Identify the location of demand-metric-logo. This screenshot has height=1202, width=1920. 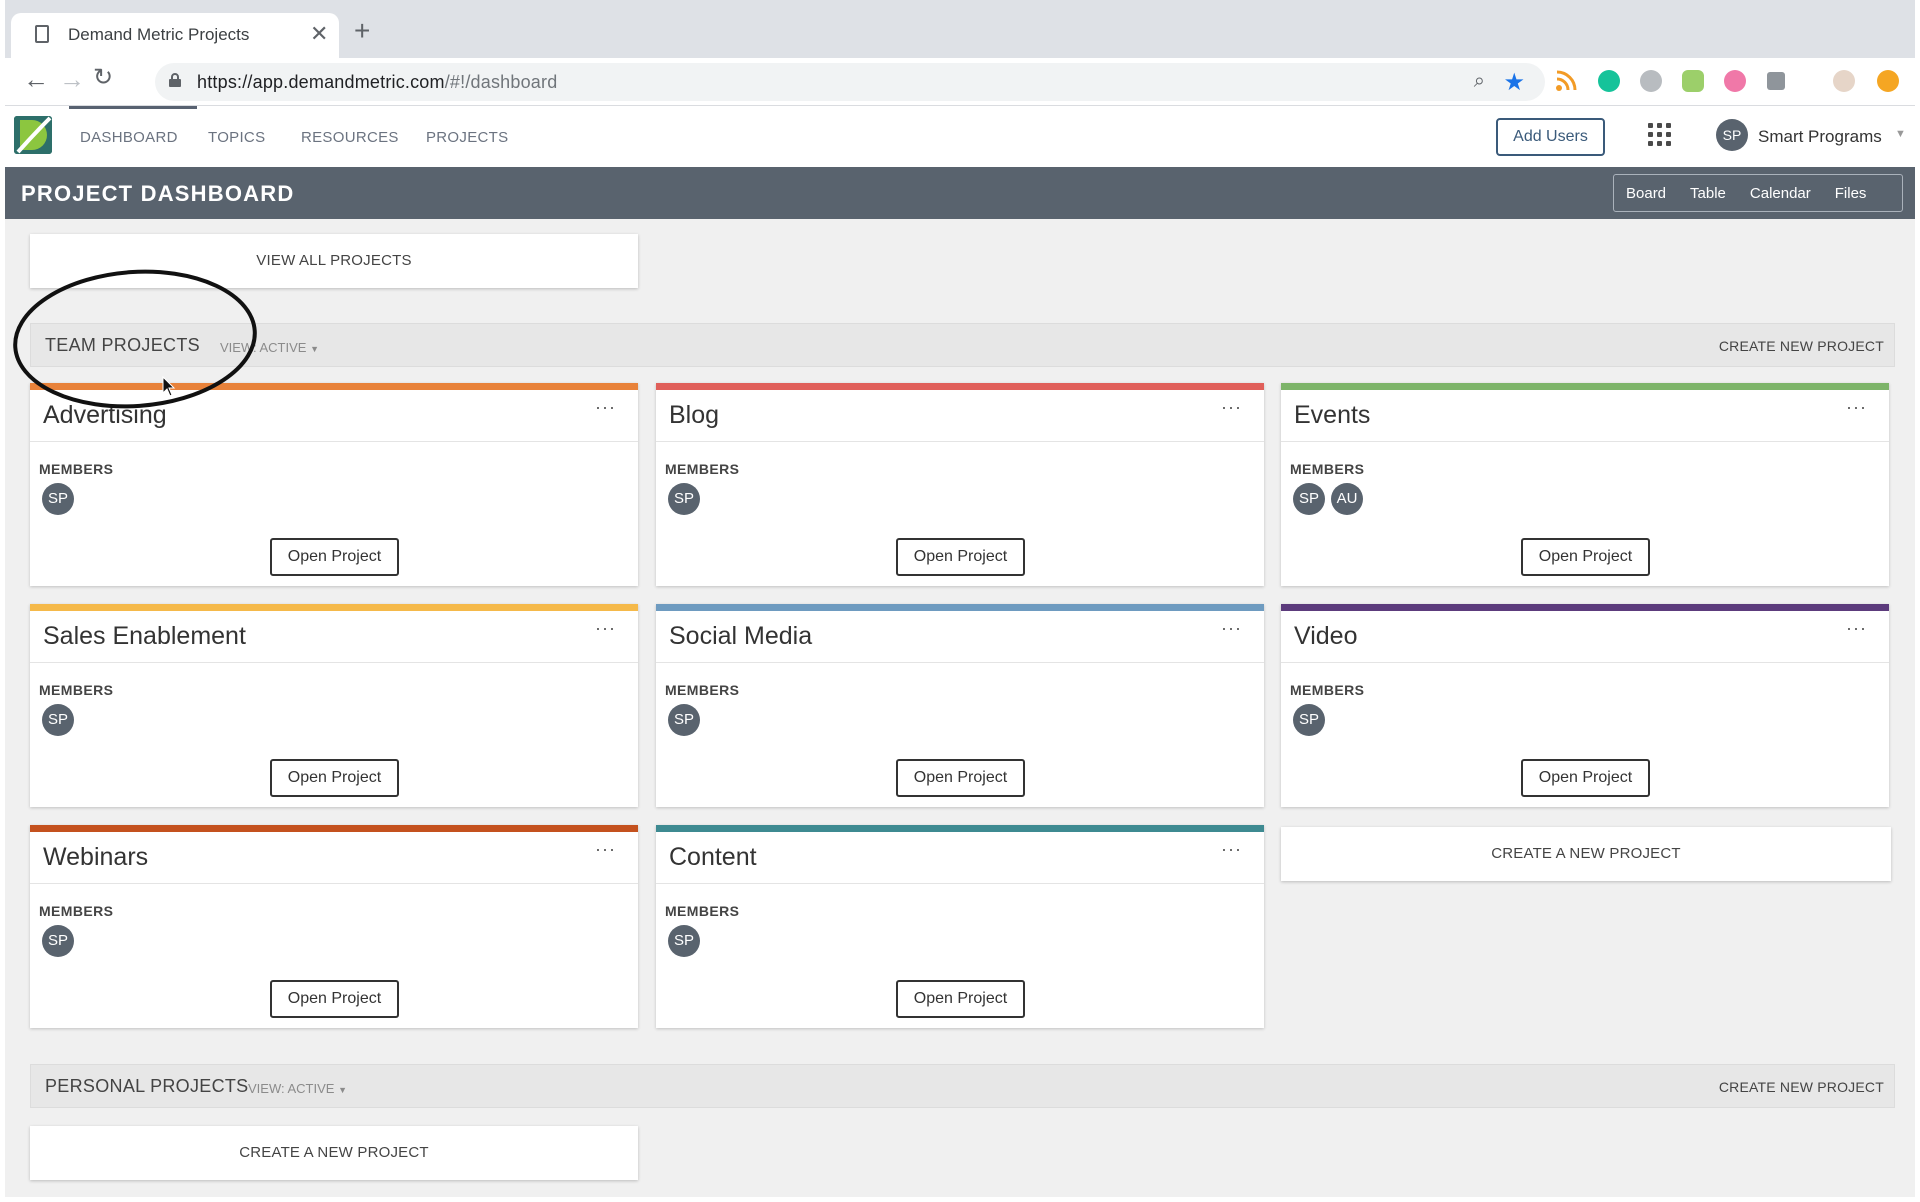
(33, 135).